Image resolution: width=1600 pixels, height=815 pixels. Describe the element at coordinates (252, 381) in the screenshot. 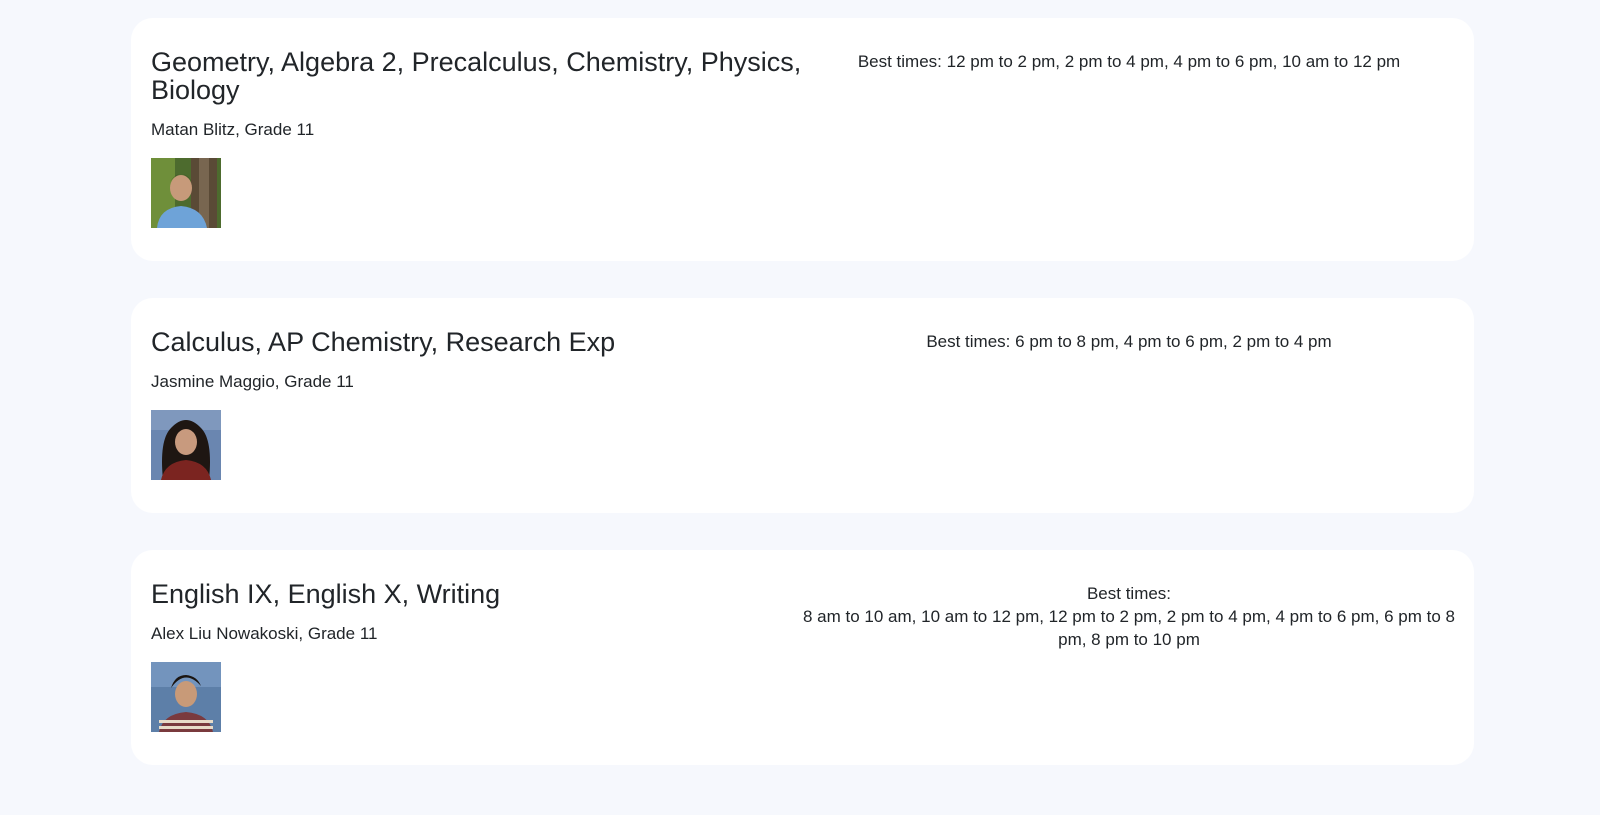

I see `tutor-name-grade: Jasmine Maggio, Grade 11` at that location.